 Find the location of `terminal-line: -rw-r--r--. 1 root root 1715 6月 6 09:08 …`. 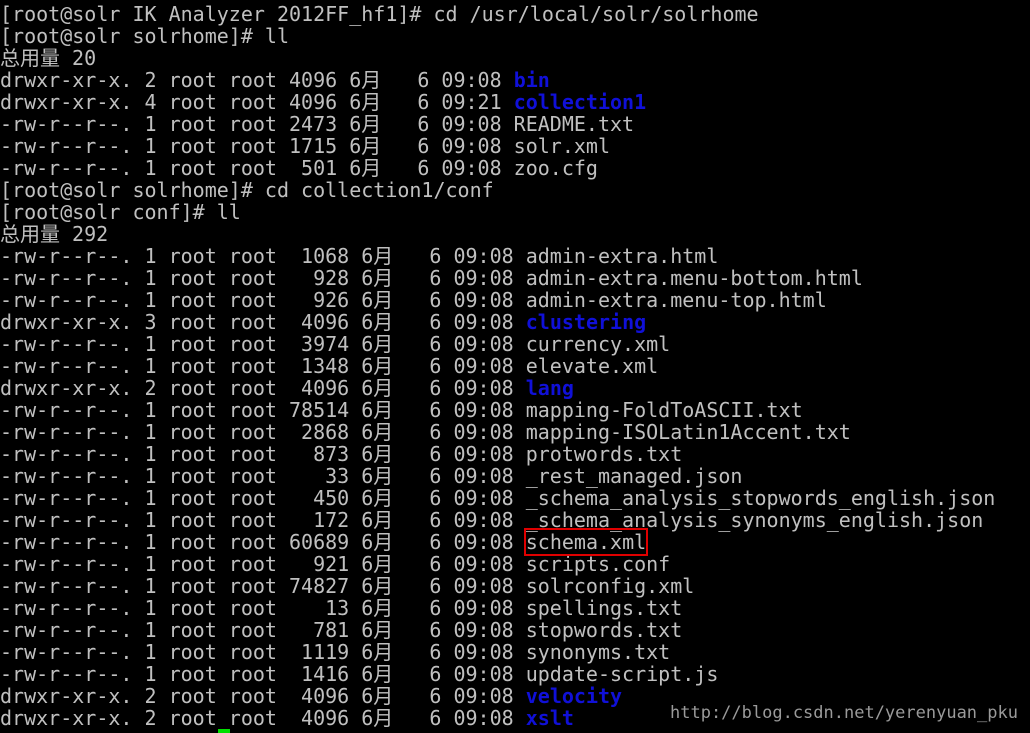

terminal-line: -rw-r--r--. 1 root root 1715 6月 6 09:08 … is located at coordinates (515, 146).